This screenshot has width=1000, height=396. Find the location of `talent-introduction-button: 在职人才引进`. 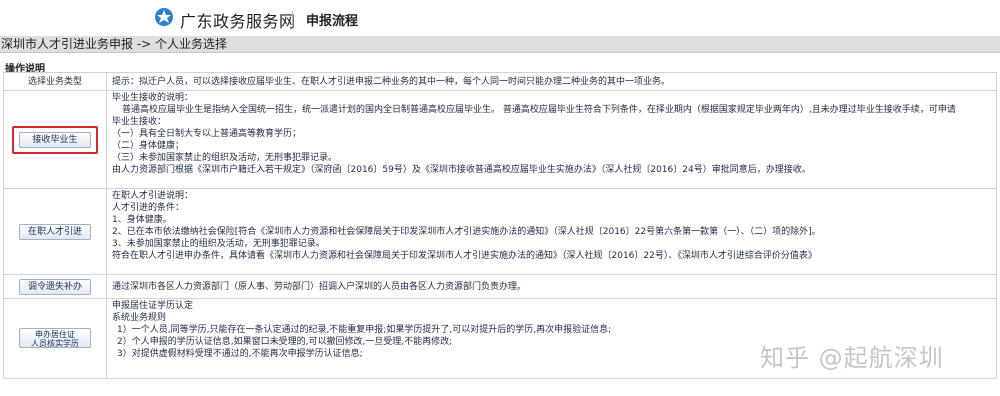

talent-introduction-button: 在职人才引进 is located at coordinates (55, 231).